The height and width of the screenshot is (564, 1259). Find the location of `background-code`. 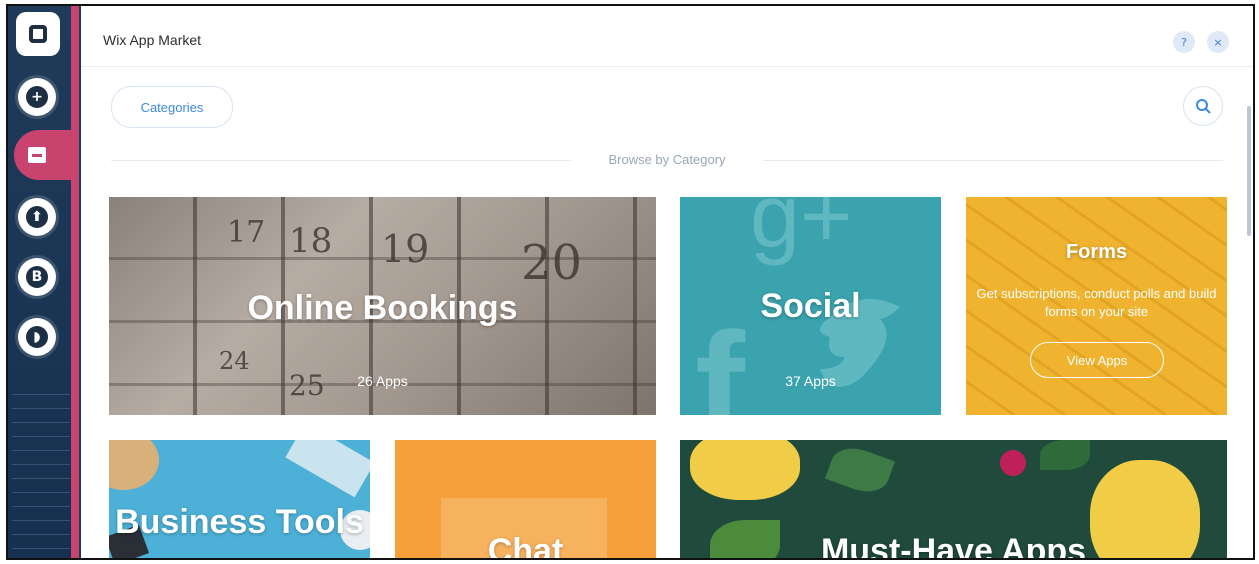

background-code is located at coordinates (41, 471).